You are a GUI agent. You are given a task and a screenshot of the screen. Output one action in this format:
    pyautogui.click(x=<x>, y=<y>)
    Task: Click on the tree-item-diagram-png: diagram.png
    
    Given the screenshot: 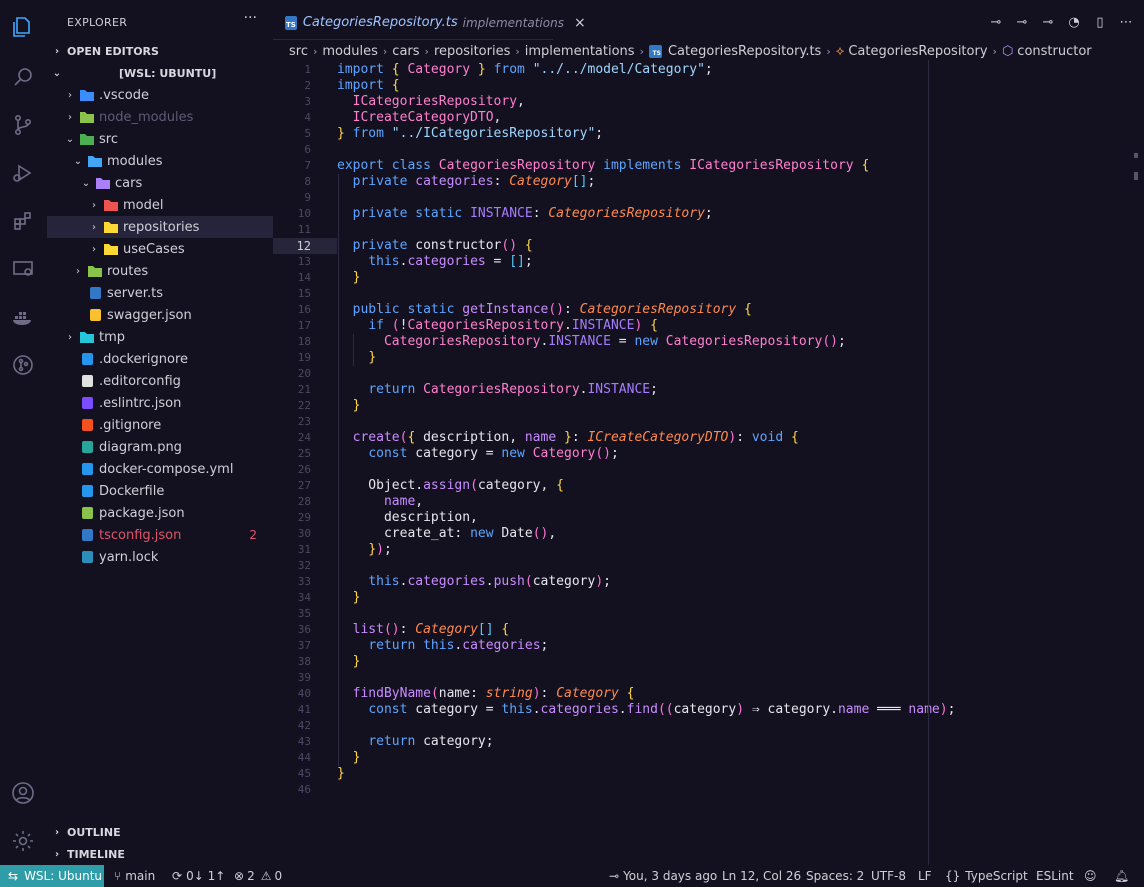 What is the action you would take?
    pyautogui.click(x=160, y=447)
    